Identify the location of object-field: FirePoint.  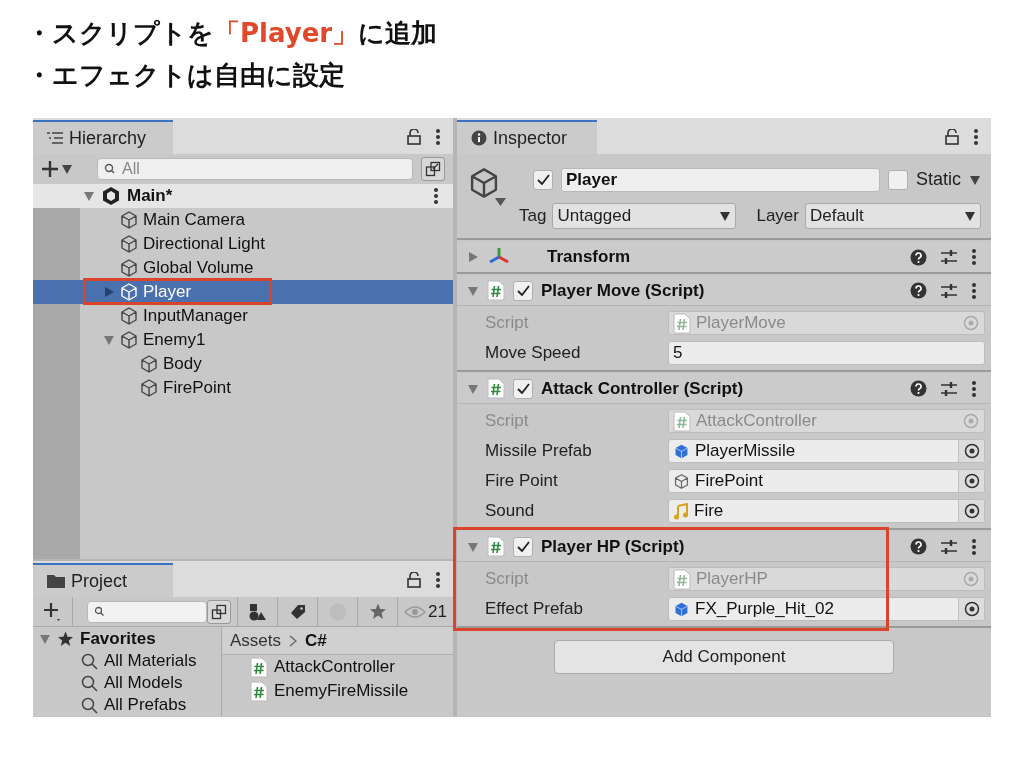
(826, 481).